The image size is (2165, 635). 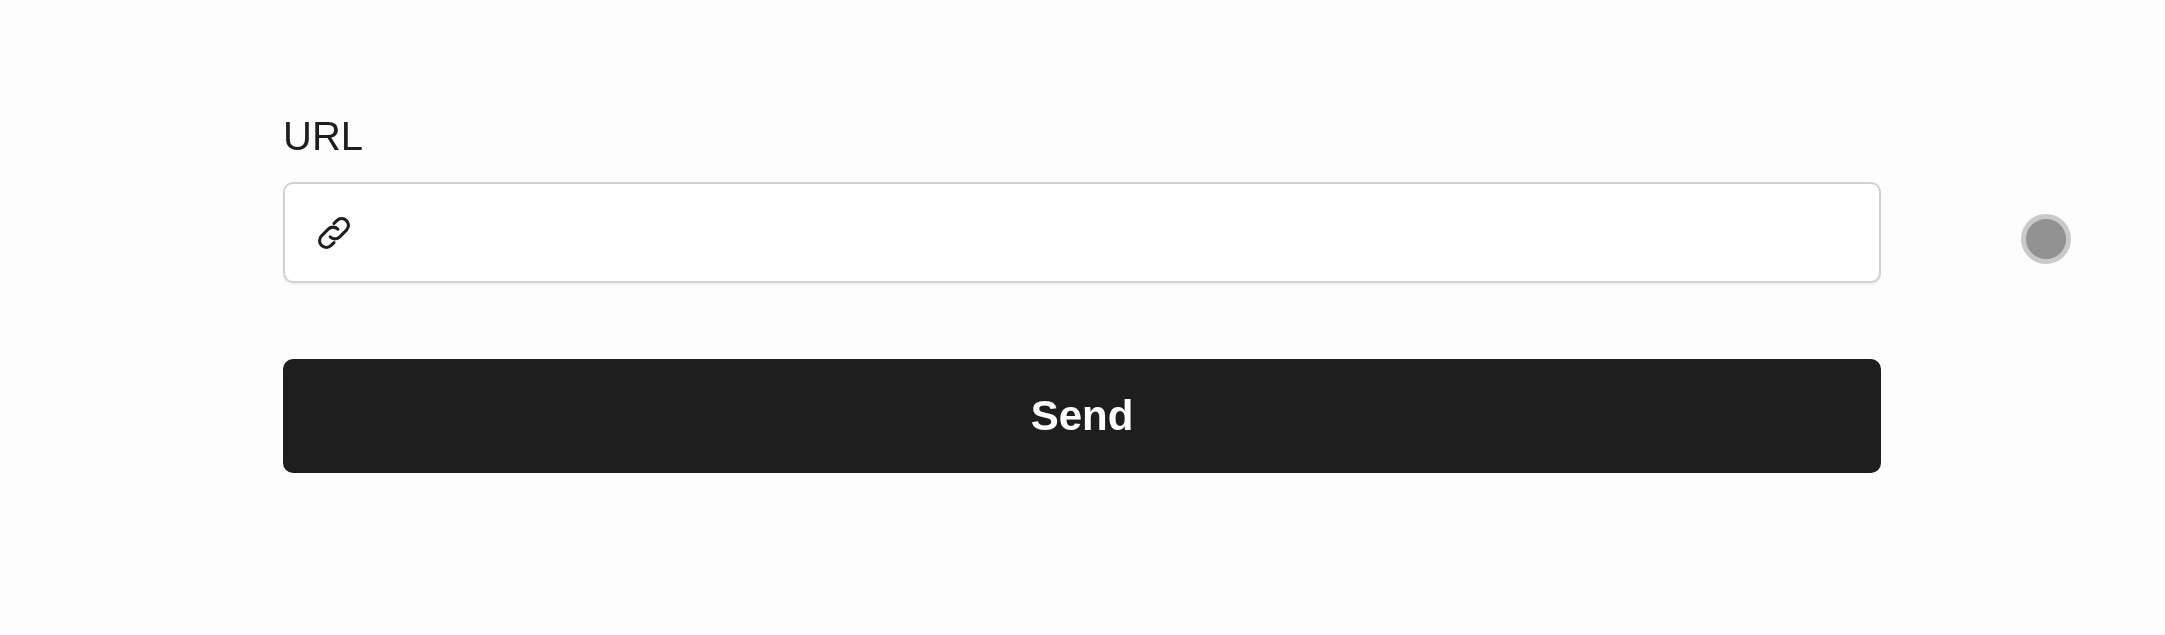 What do you see at coordinates (1082, 232) in the screenshot?
I see `url-input-field` at bounding box center [1082, 232].